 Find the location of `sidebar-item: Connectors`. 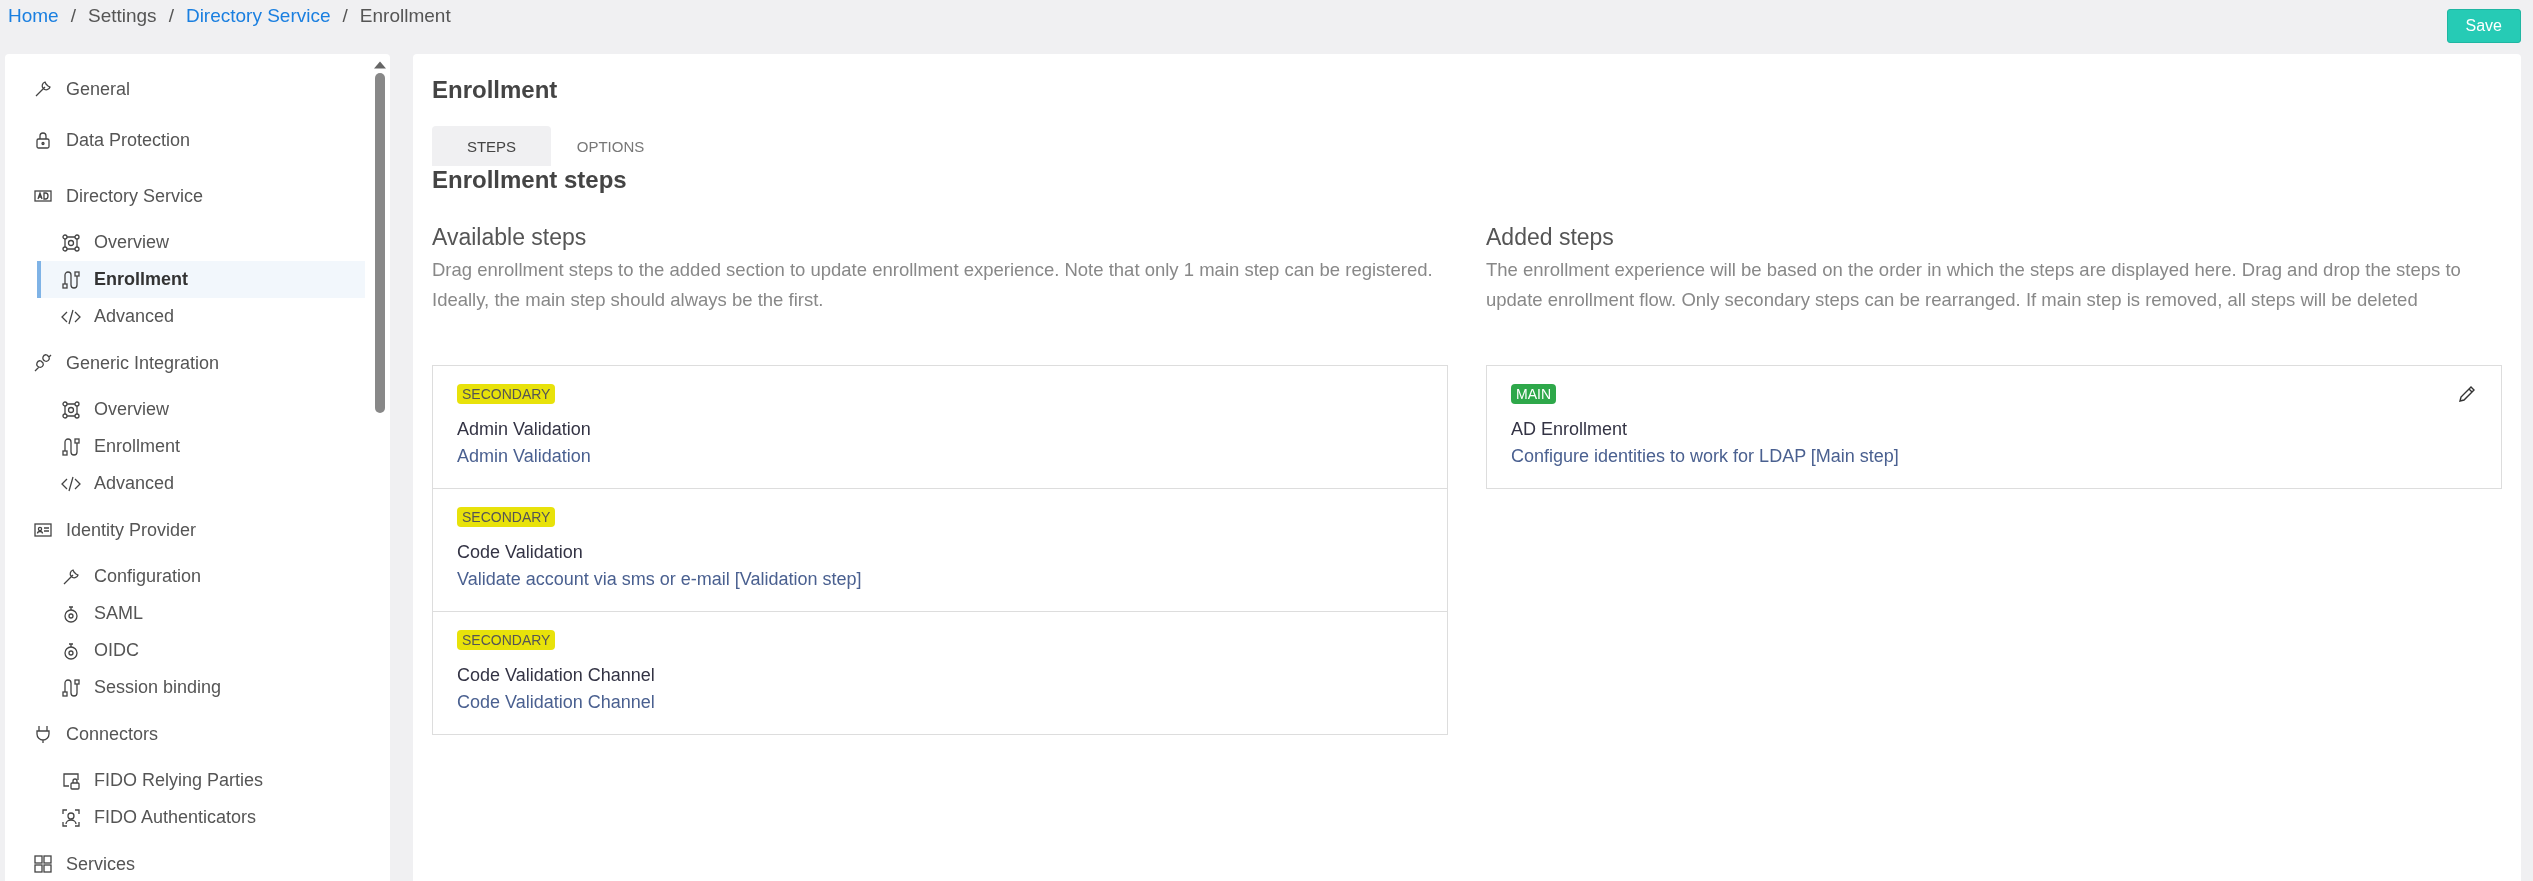

sidebar-item: Connectors is located at coordinates (199, 734).